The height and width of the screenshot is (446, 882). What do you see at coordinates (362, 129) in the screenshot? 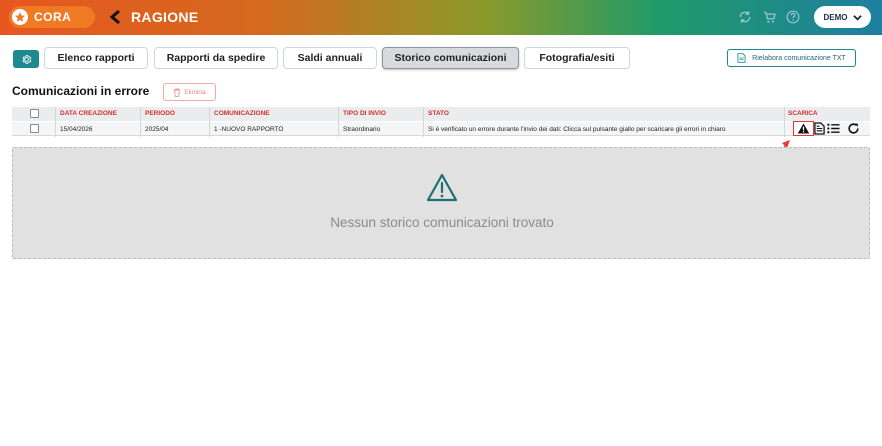
I see `cell-tipo-invio: Straordinario` at bounding box center [362, 129].